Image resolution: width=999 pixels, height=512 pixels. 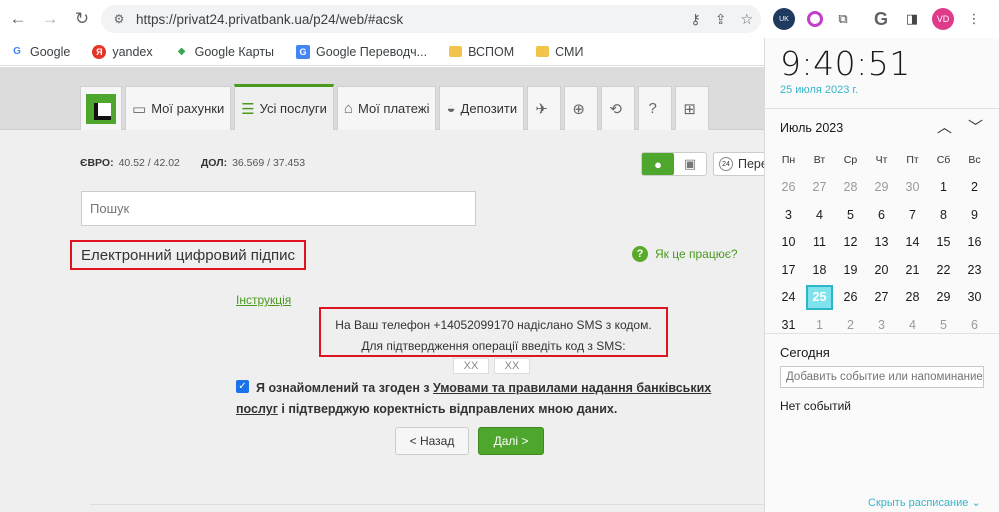 What do you see at coordinates (943, 159) in the screenshot?
I see `weekday-label: Сб` at bounding box center [943, 159].